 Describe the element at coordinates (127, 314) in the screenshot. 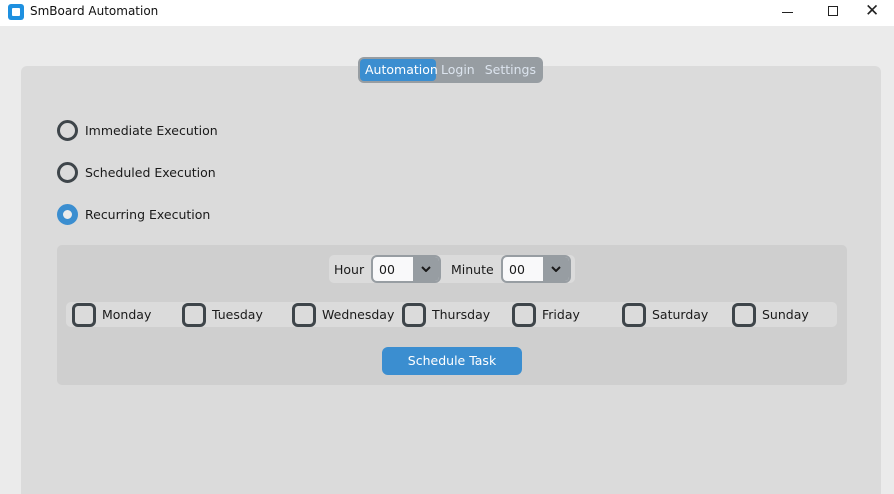

I see `day-label: Monday` at that location.